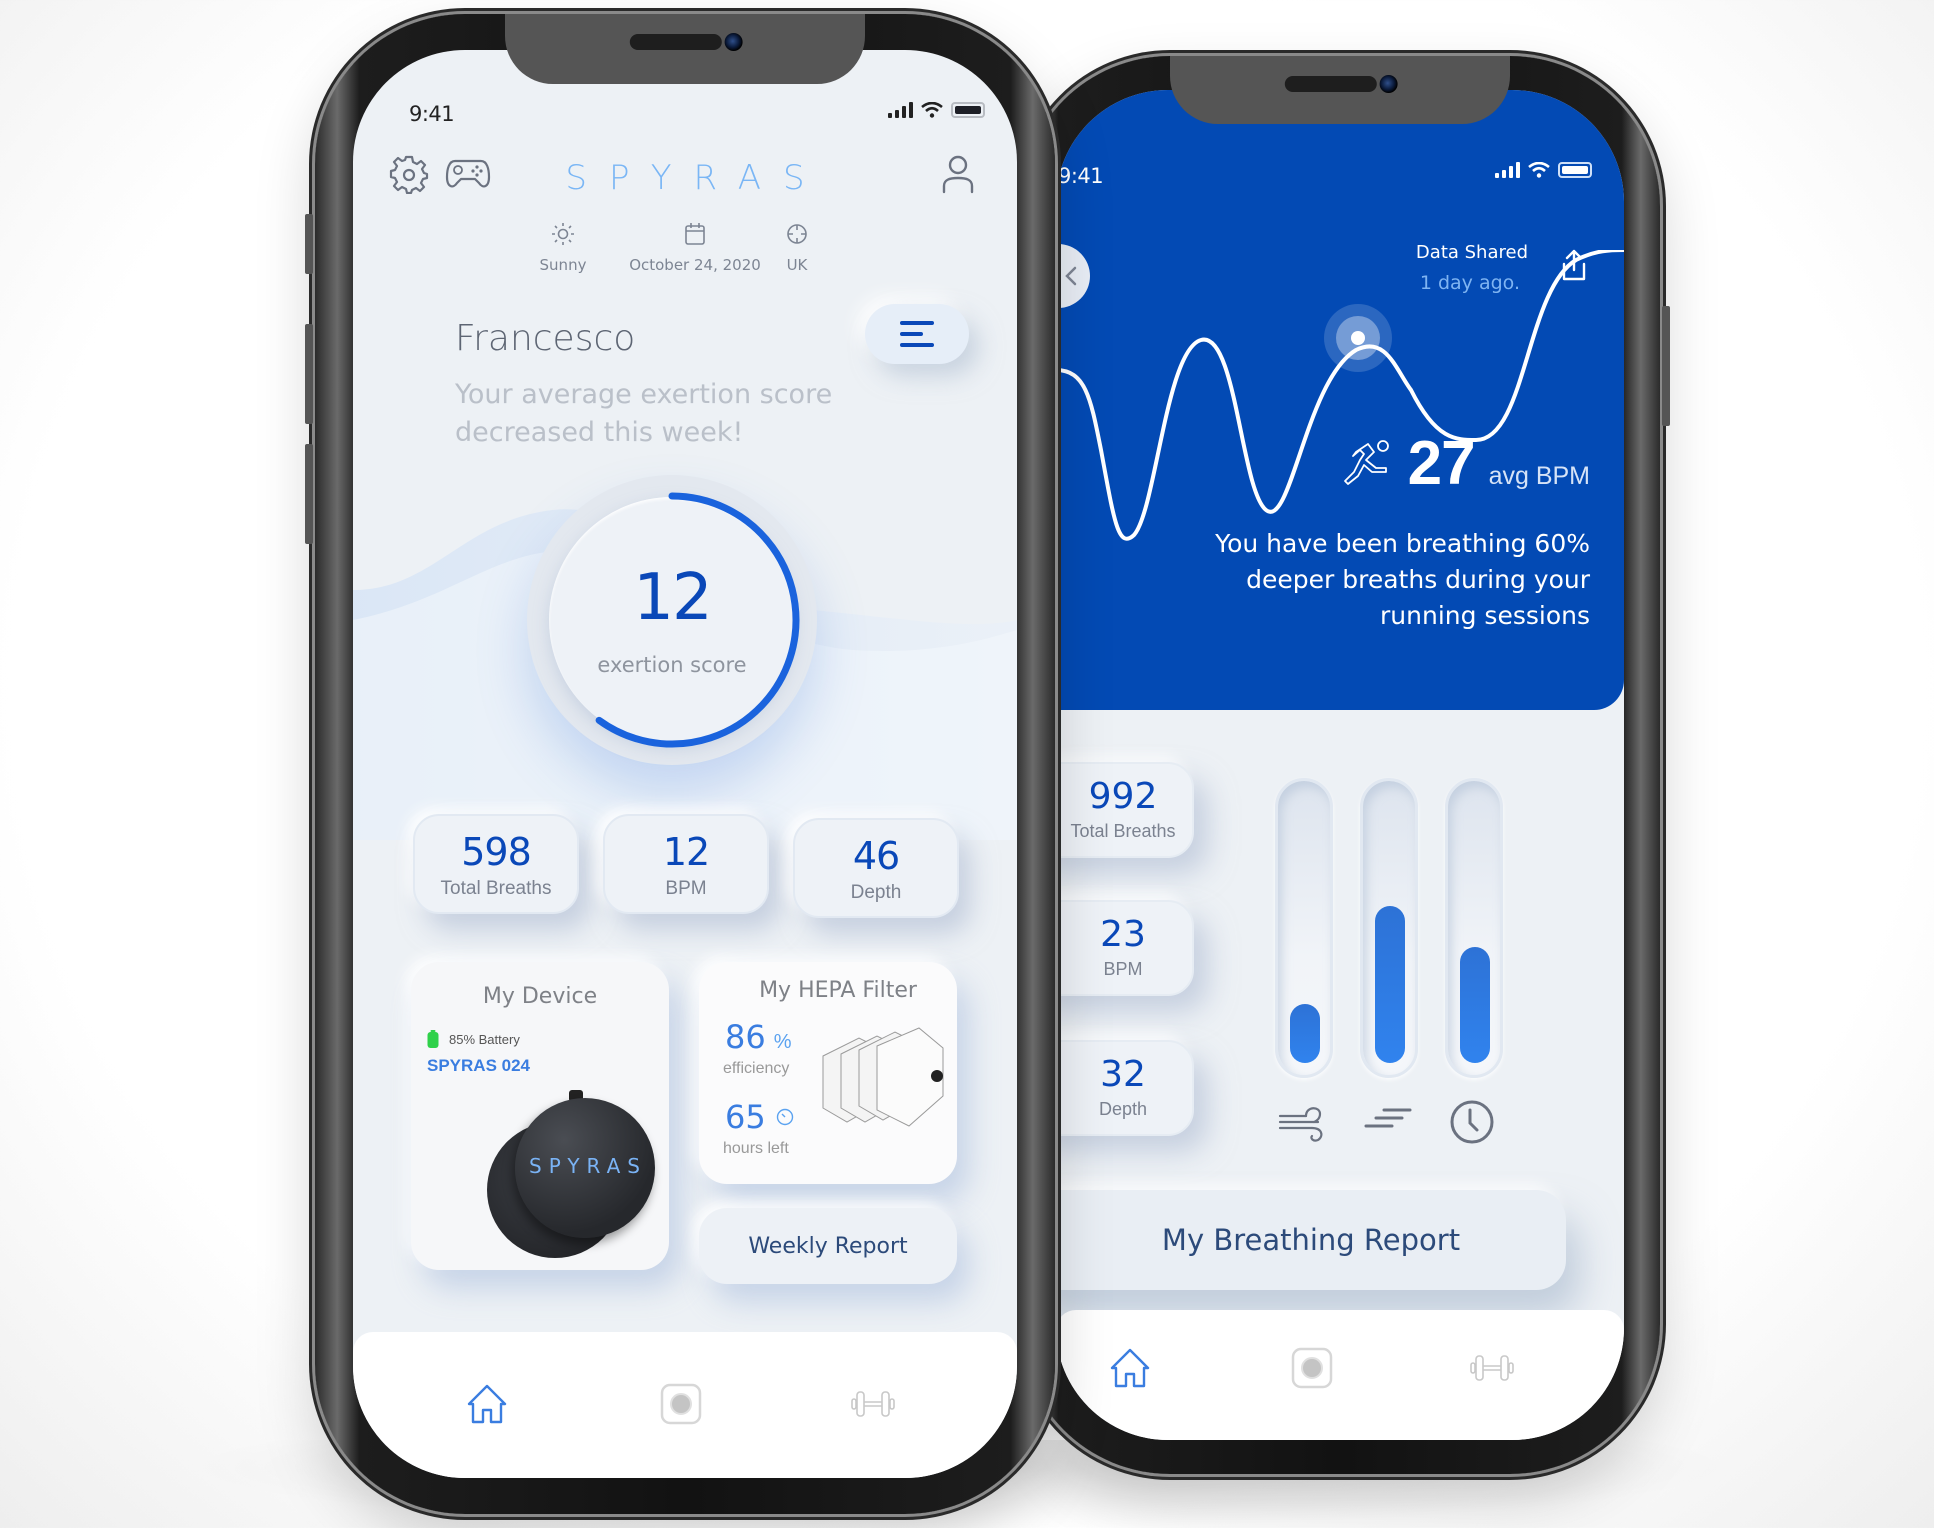 Image resolution: width=1934 pixels, height=1528 pixels. I want to click on stat-card-depth: 46 Depth, so click(876, 868).